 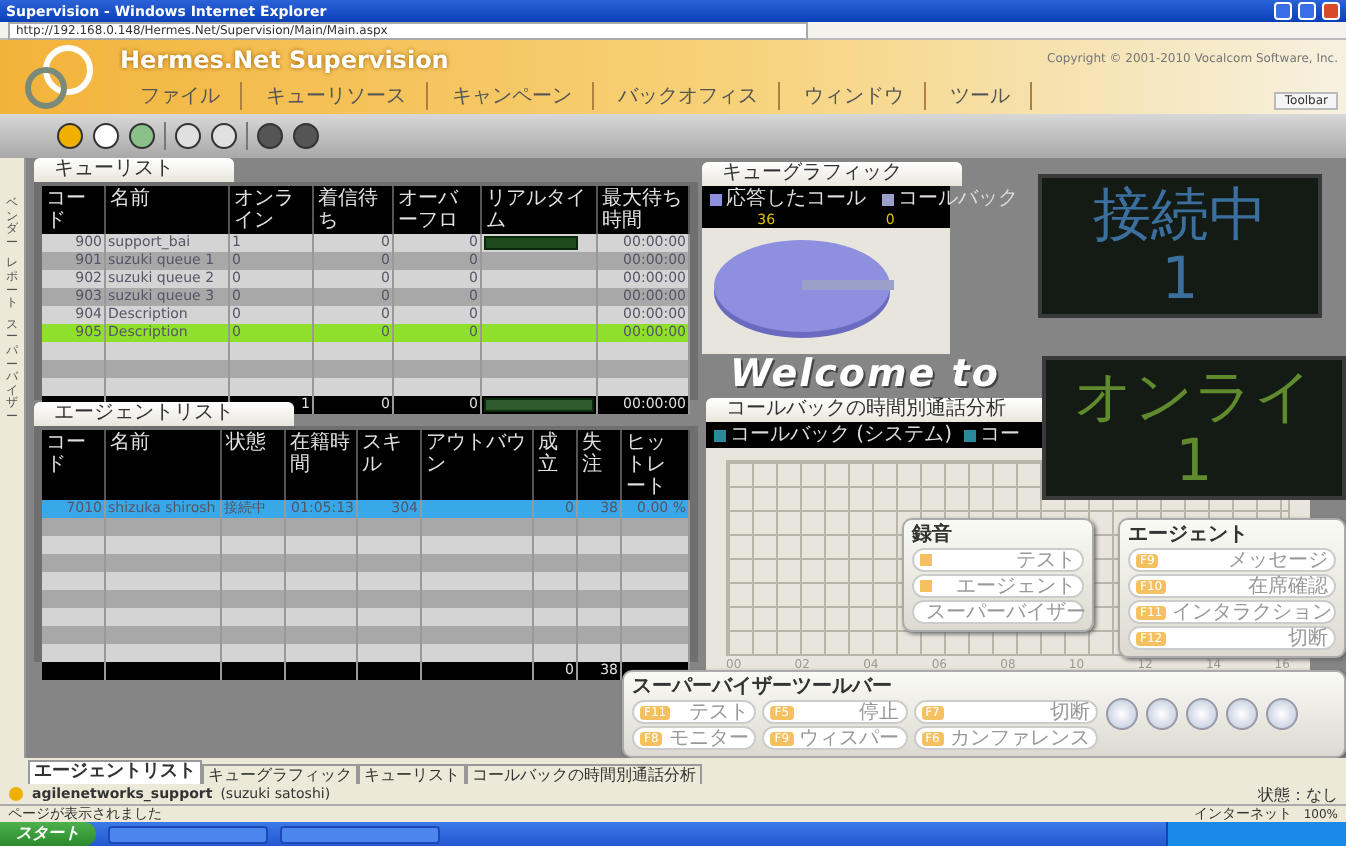 I want to click on menu-item: ファイル, so click(x=181, y=96).